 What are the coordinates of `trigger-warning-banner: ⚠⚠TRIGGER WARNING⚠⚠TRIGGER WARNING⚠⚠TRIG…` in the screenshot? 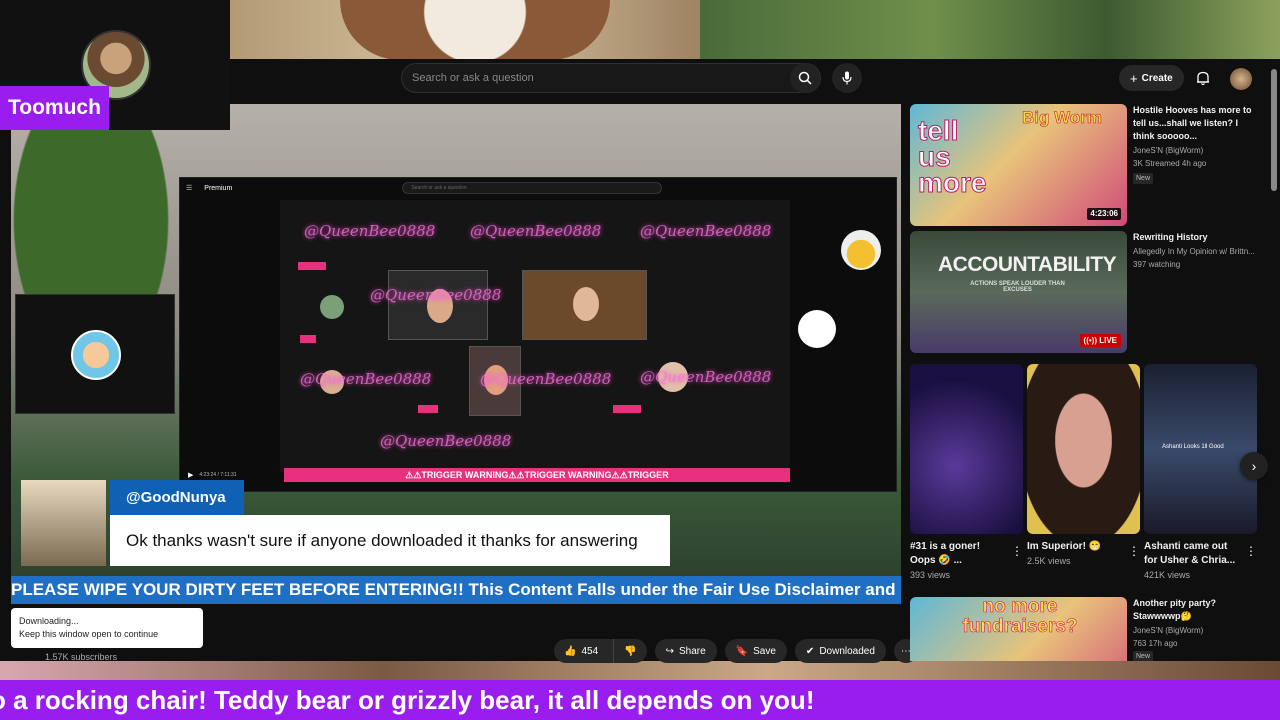 It's located at (537, 475).